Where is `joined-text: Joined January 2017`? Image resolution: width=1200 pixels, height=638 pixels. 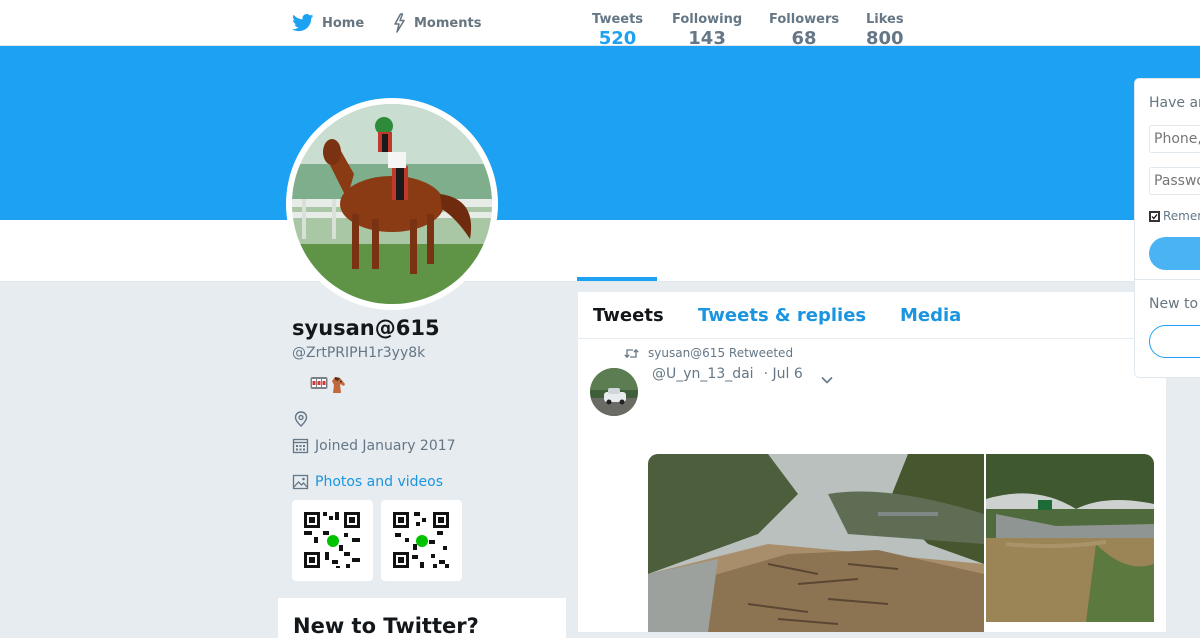
joined-text: Joined January 2017 is located at coordinates (385, 445).